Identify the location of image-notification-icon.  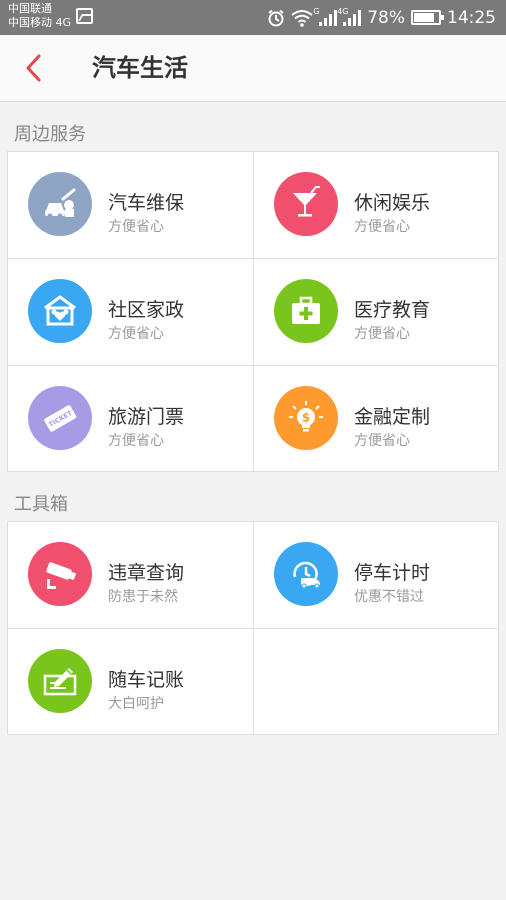
(84, 16).